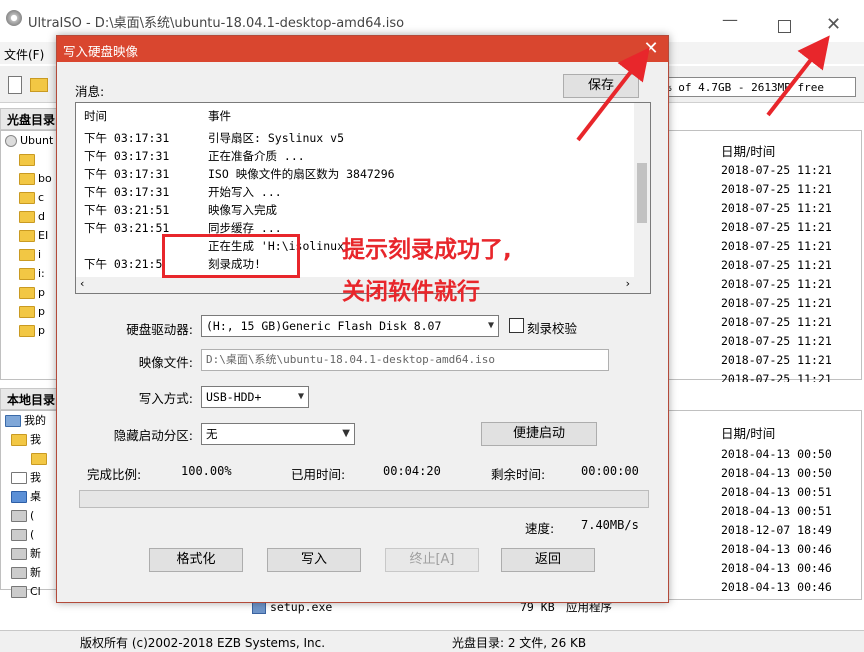 Image resolution: width=864 pixels, height=652 pixels. What do you see at coordinates (651, 49) in the screenshot?
I see `dialog-close-icon: ✕` at bounding box center [651, 49].